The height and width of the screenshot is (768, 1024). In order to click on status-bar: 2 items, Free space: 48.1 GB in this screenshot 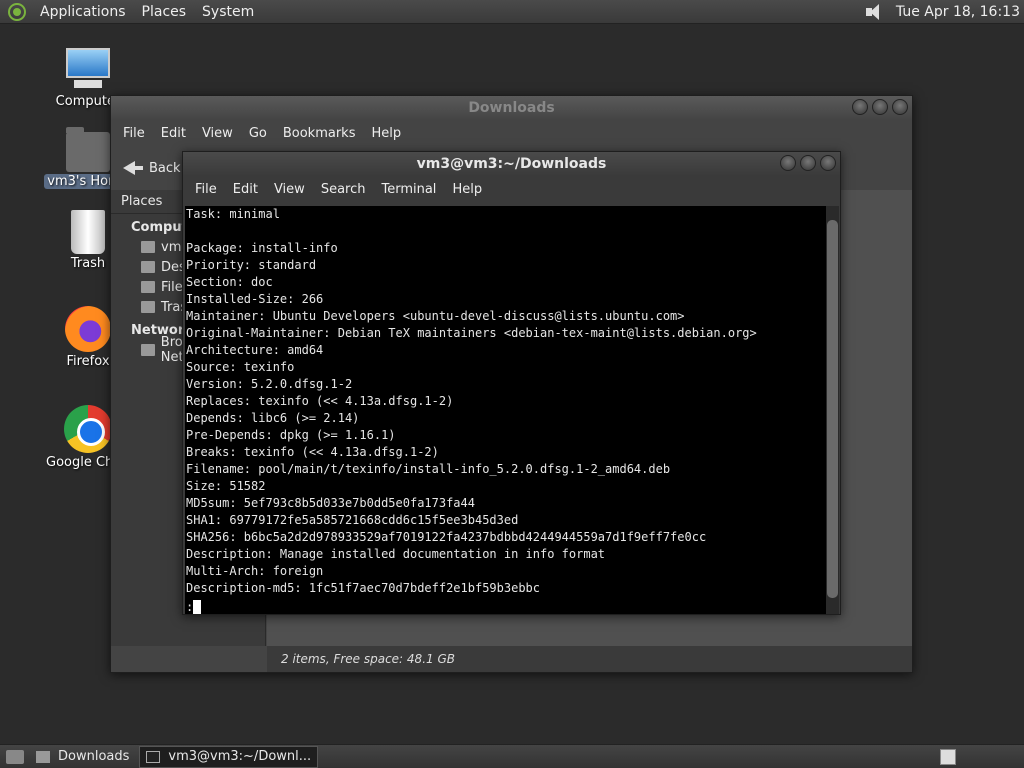, I will do `click(589, 659)`.